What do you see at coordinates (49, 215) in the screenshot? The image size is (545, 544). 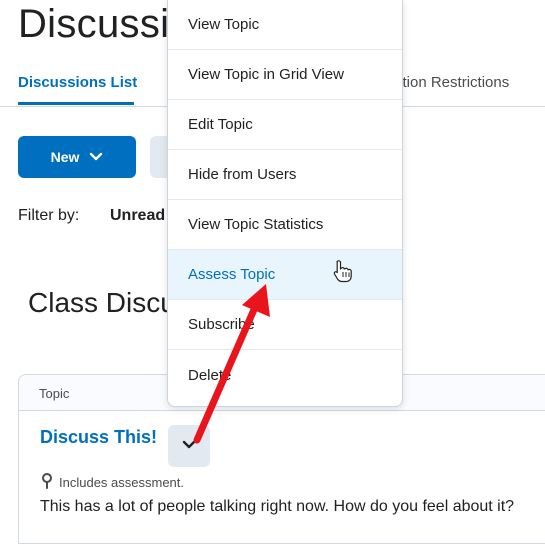 I see `filter-label: Filter by:` at bounding box center [49, 215].